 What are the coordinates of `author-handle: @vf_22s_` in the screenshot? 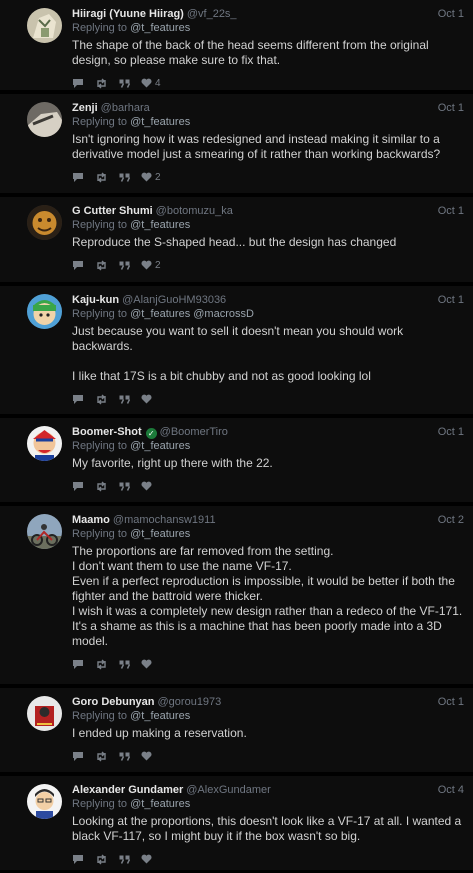 It's located at (212, 14).